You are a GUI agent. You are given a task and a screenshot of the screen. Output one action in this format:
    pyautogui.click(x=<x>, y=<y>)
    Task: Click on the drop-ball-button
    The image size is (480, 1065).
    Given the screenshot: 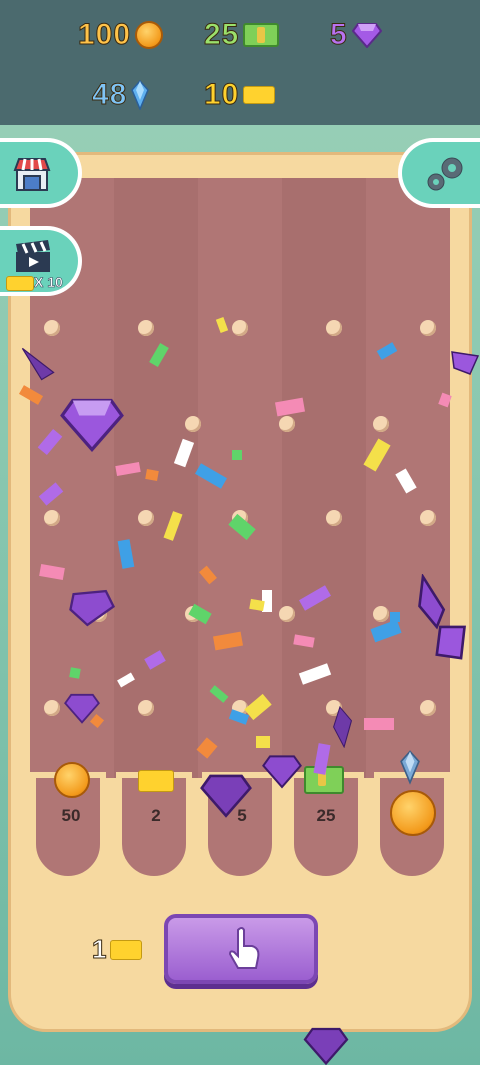 What is the action you would take?
    pyautogui.click(x=241, y=949)
    